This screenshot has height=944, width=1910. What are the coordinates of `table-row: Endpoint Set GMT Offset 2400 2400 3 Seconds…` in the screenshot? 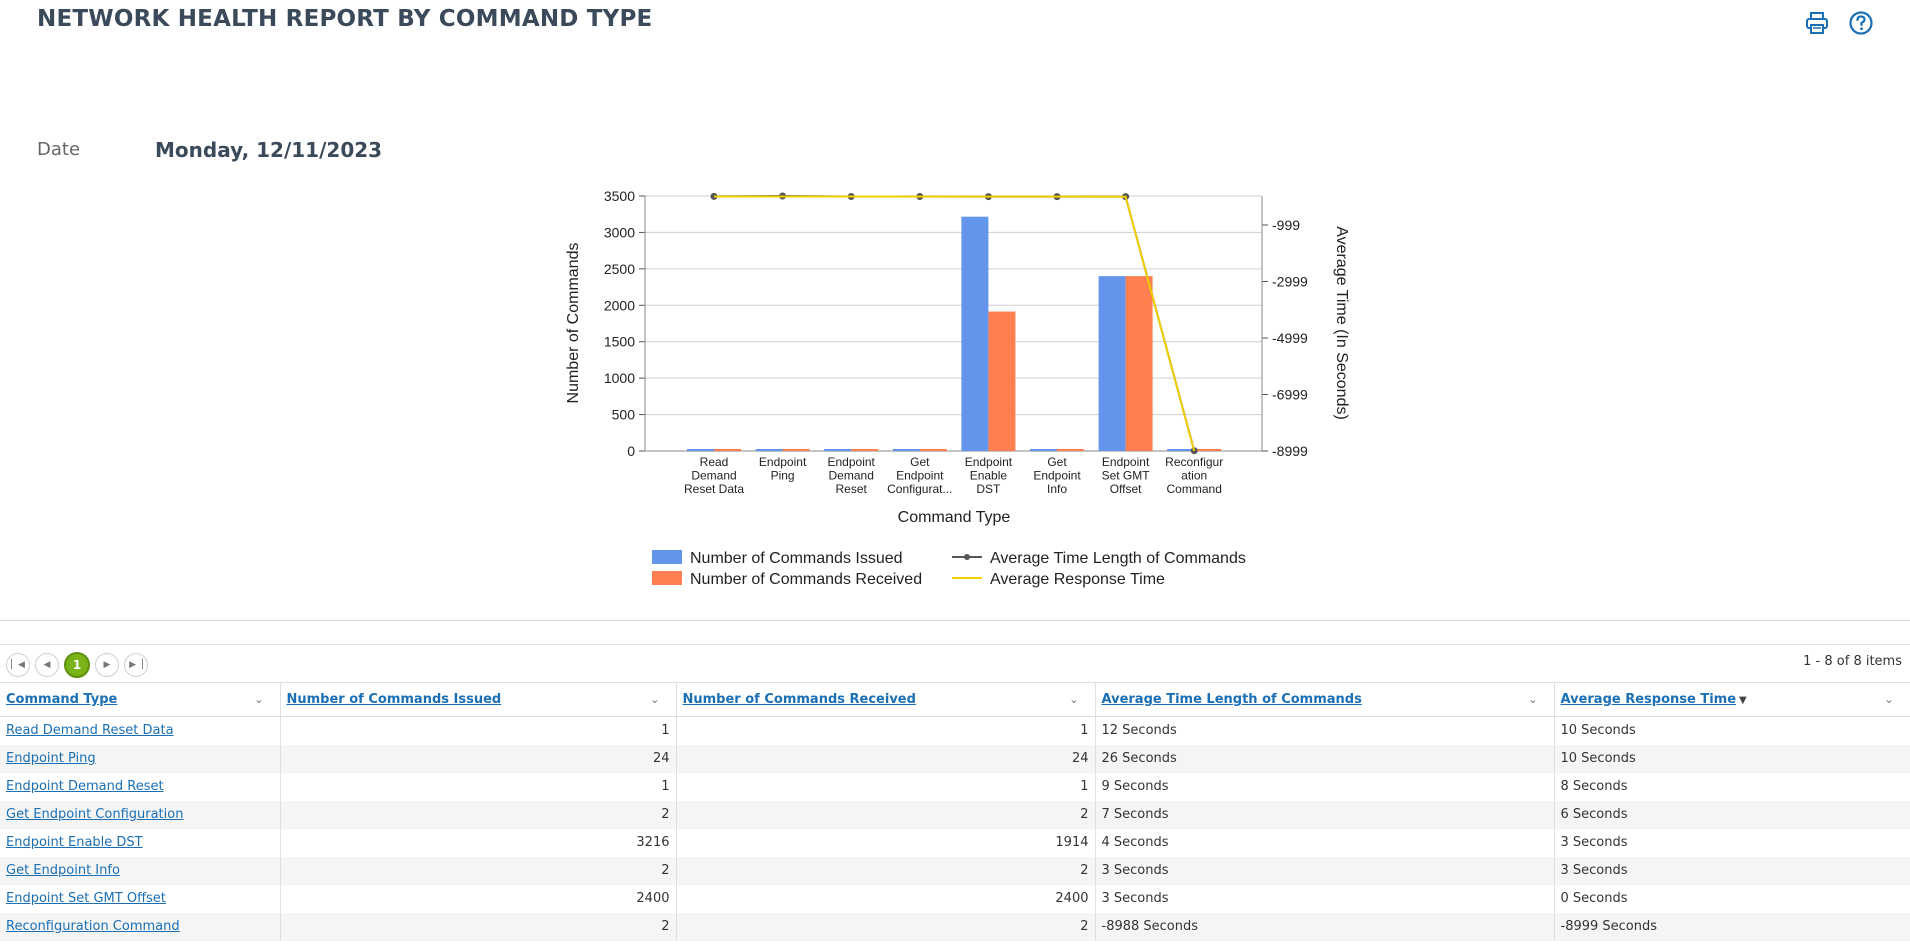 It's located at (955, 898).